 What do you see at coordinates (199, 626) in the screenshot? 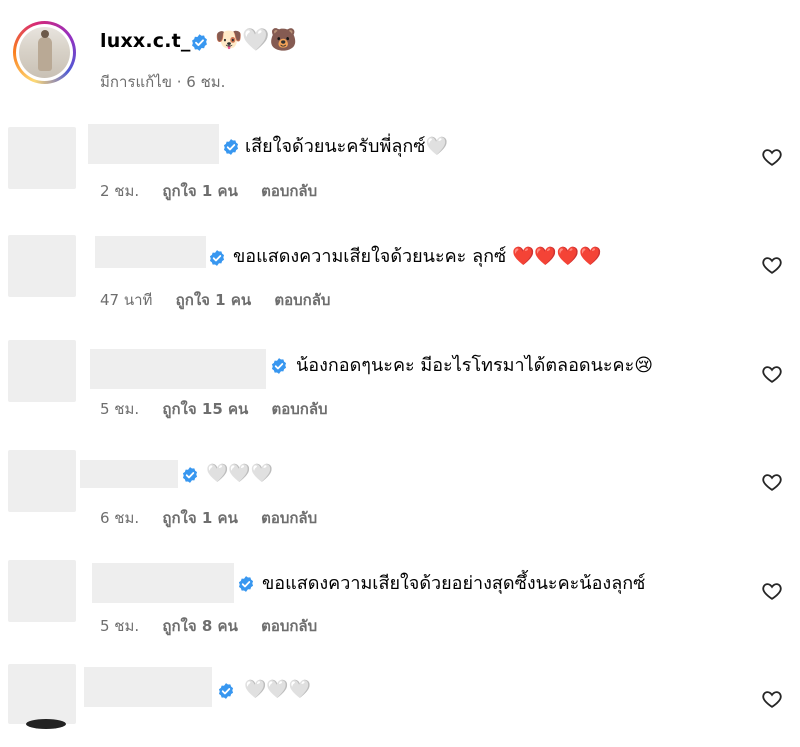
I see `comment-likes-count: ถูกใจ 8 คน` at bounding box center [199, 626].